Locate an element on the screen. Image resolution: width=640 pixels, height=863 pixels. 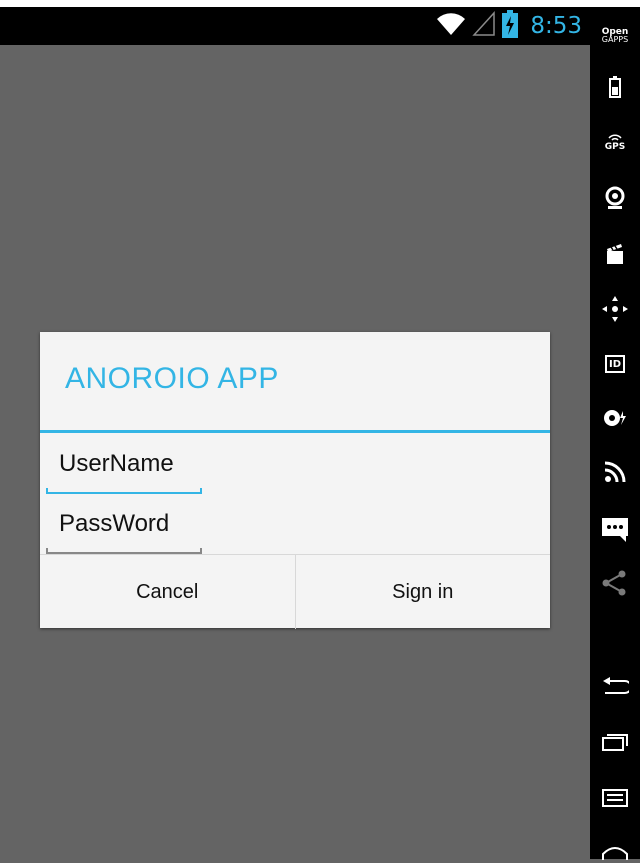
status-bar: 8:53 is located at coordinates (295, 26).